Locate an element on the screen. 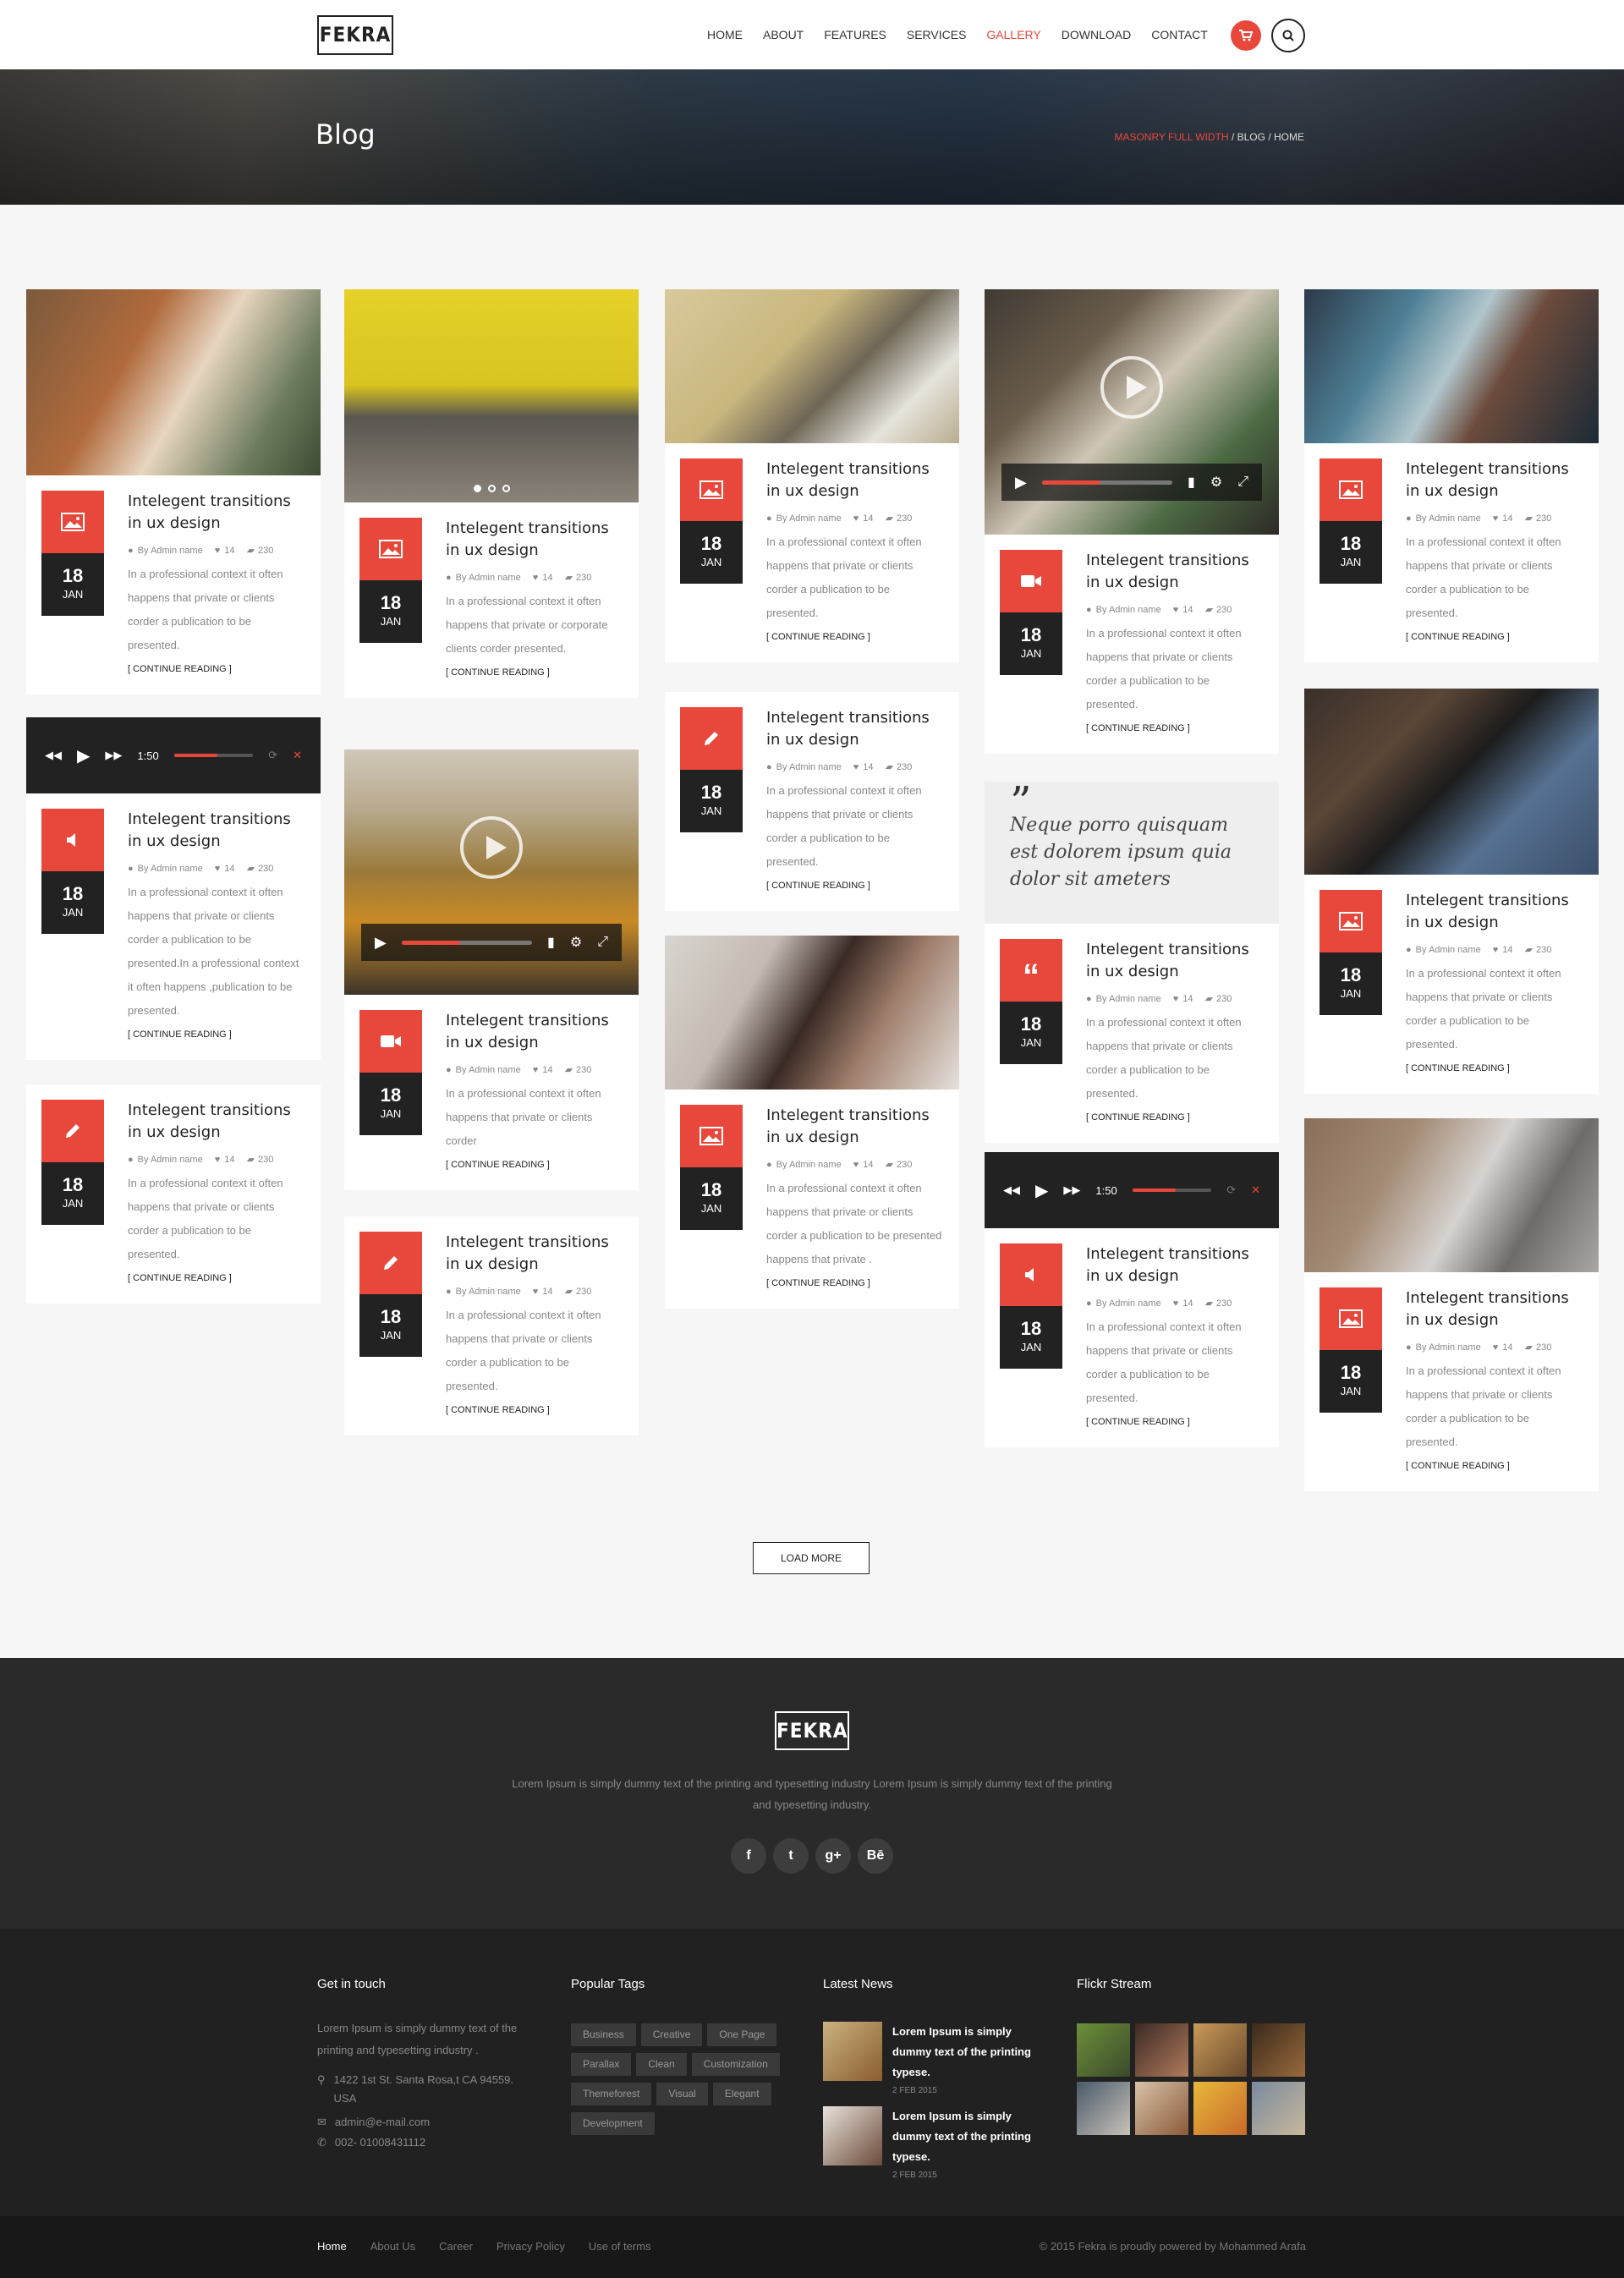 Image resolution: width=1624 pixels, height=2278 pixels. tag: Themeforest is located at coordinates (612, 2094).